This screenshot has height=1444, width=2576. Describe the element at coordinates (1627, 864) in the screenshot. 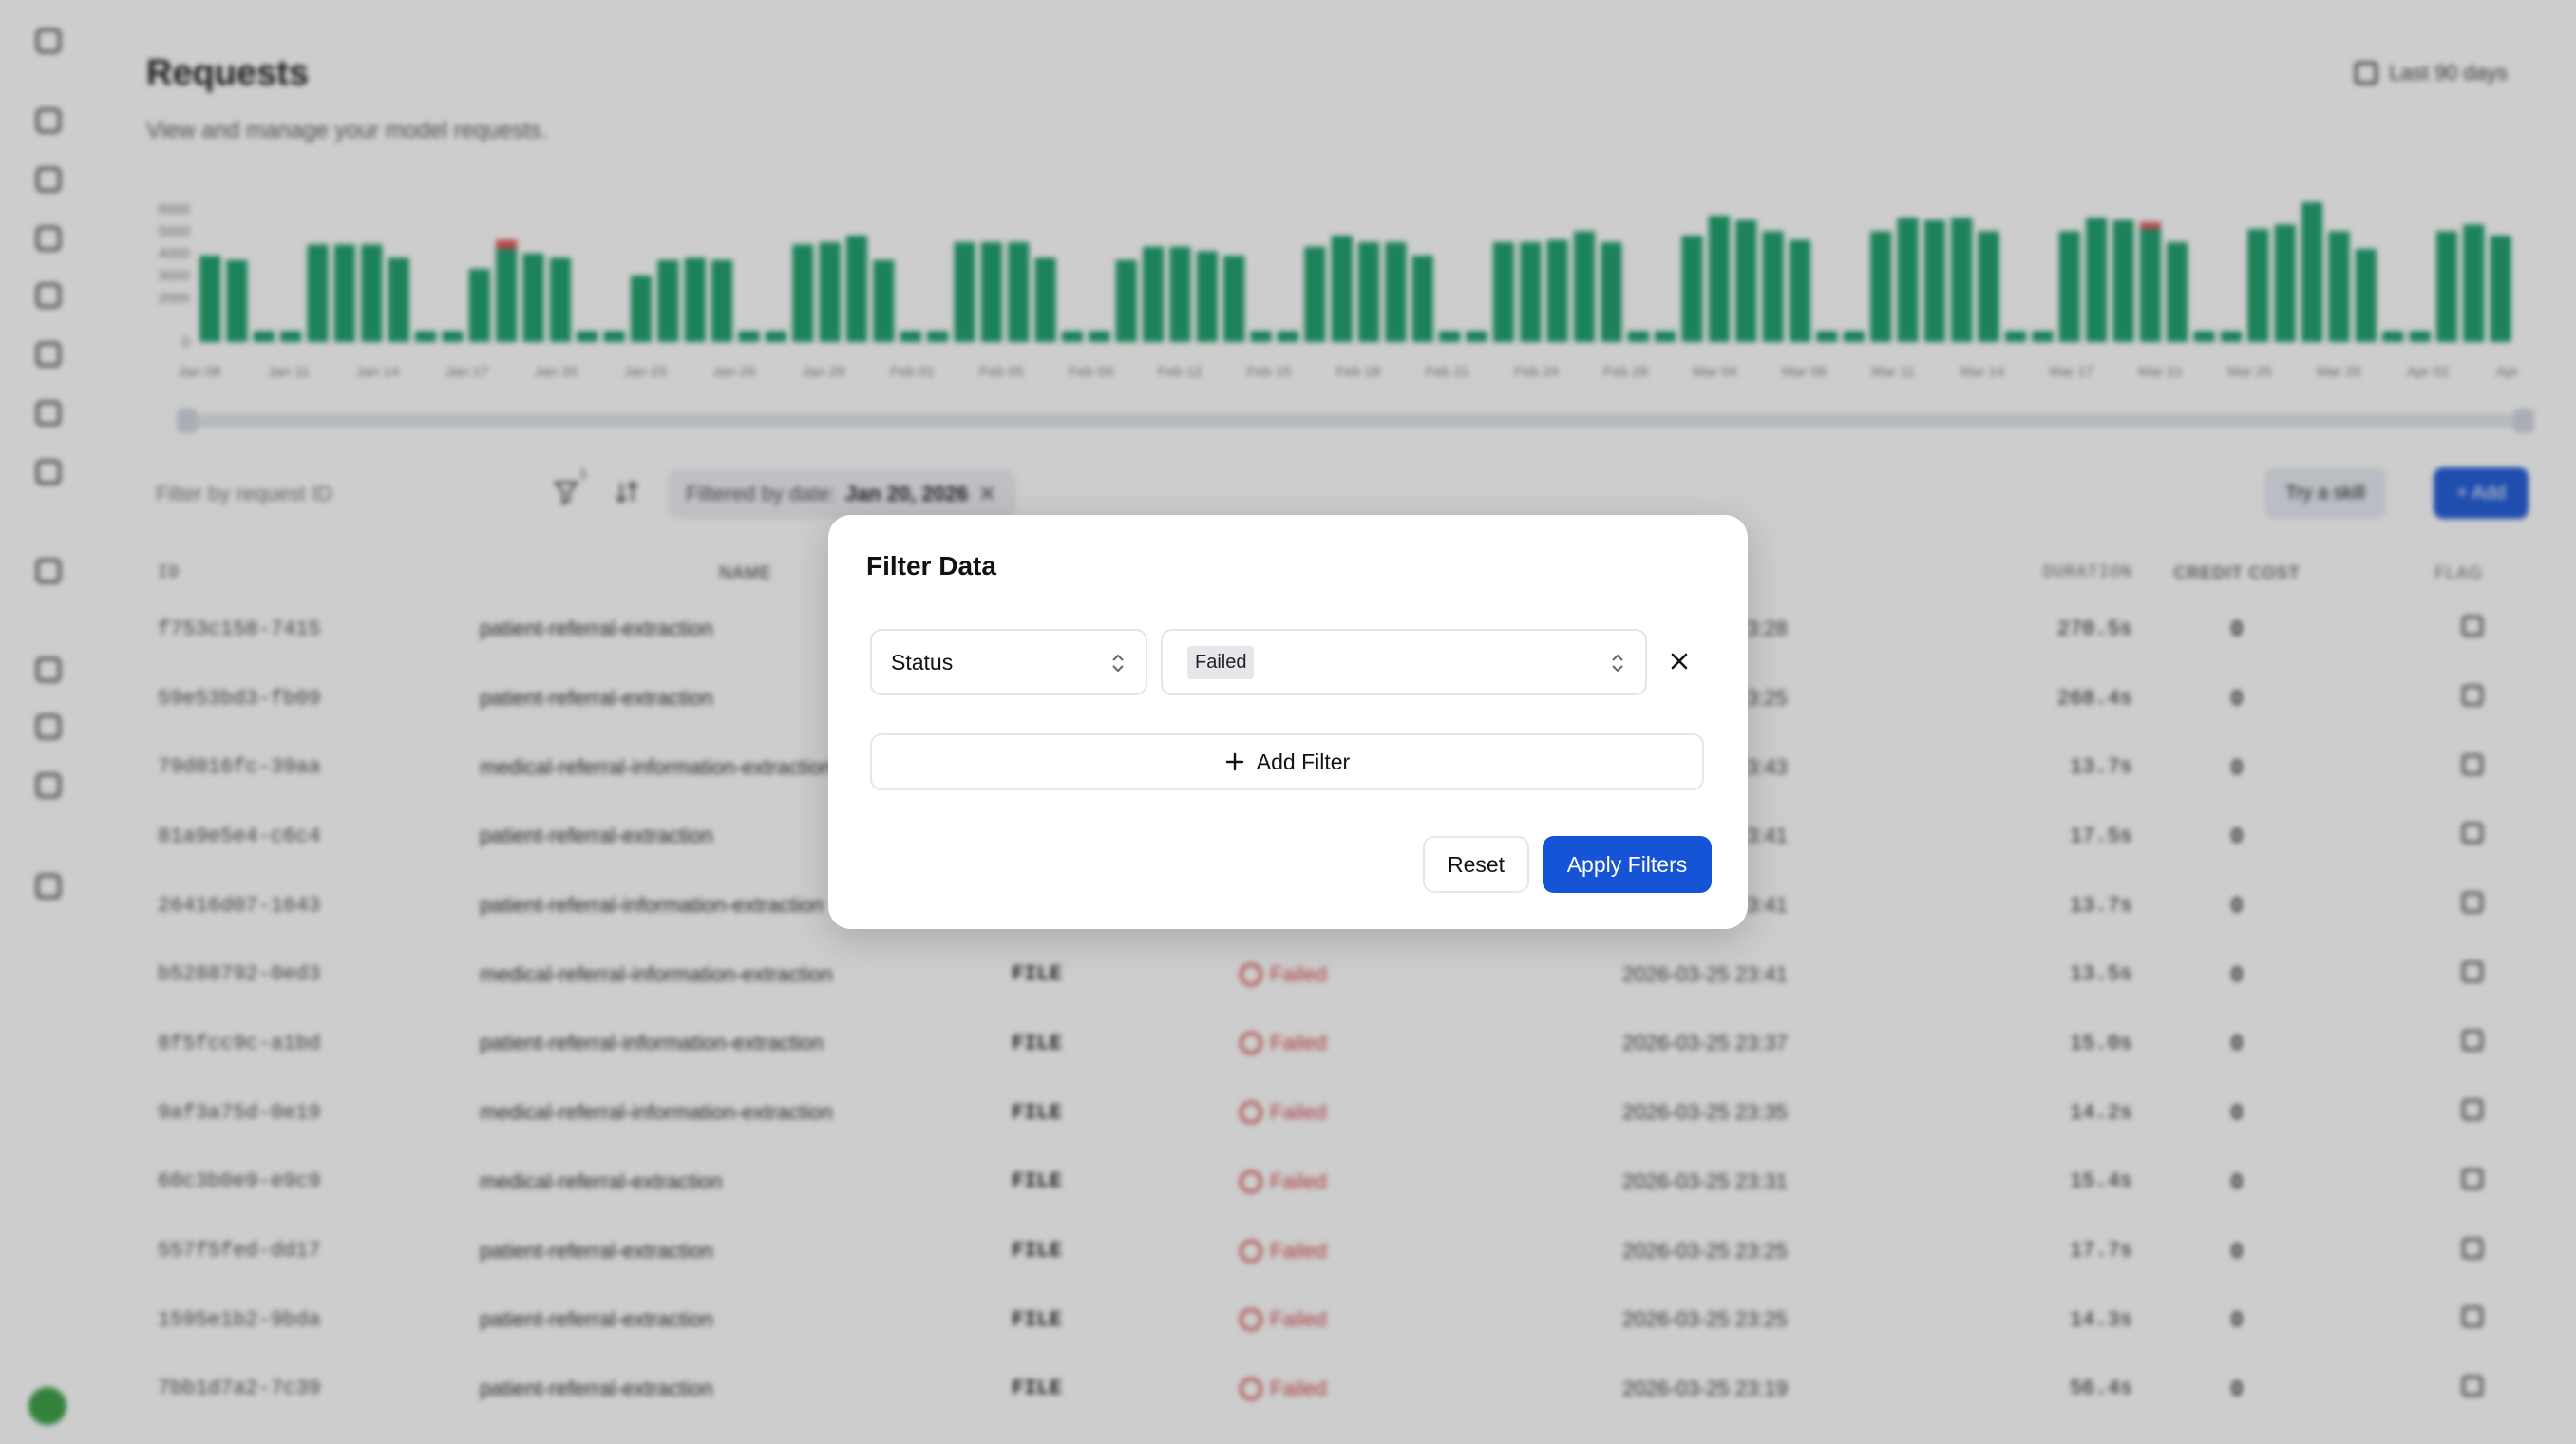

I see `apply-filters-button: Apply Filters` at that location.